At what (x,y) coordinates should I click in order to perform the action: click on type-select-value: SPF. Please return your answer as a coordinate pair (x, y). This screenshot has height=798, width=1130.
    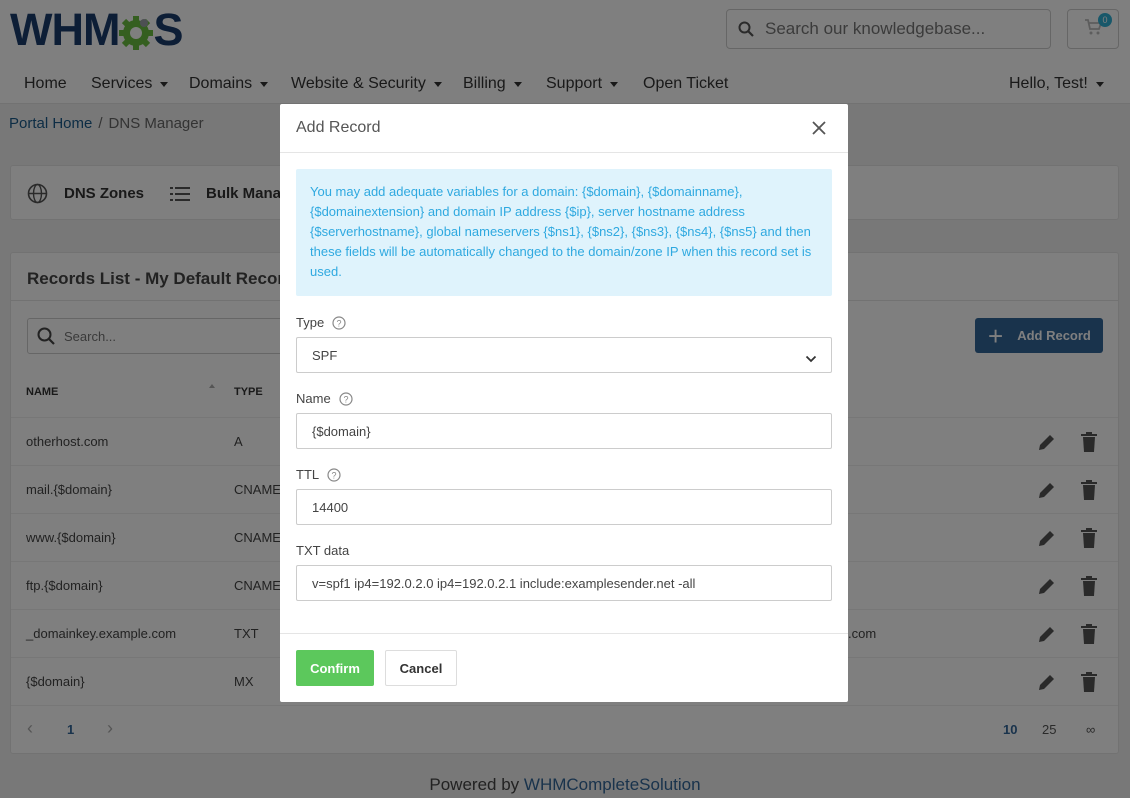
    Looking at the image, I should click on (325, 355).